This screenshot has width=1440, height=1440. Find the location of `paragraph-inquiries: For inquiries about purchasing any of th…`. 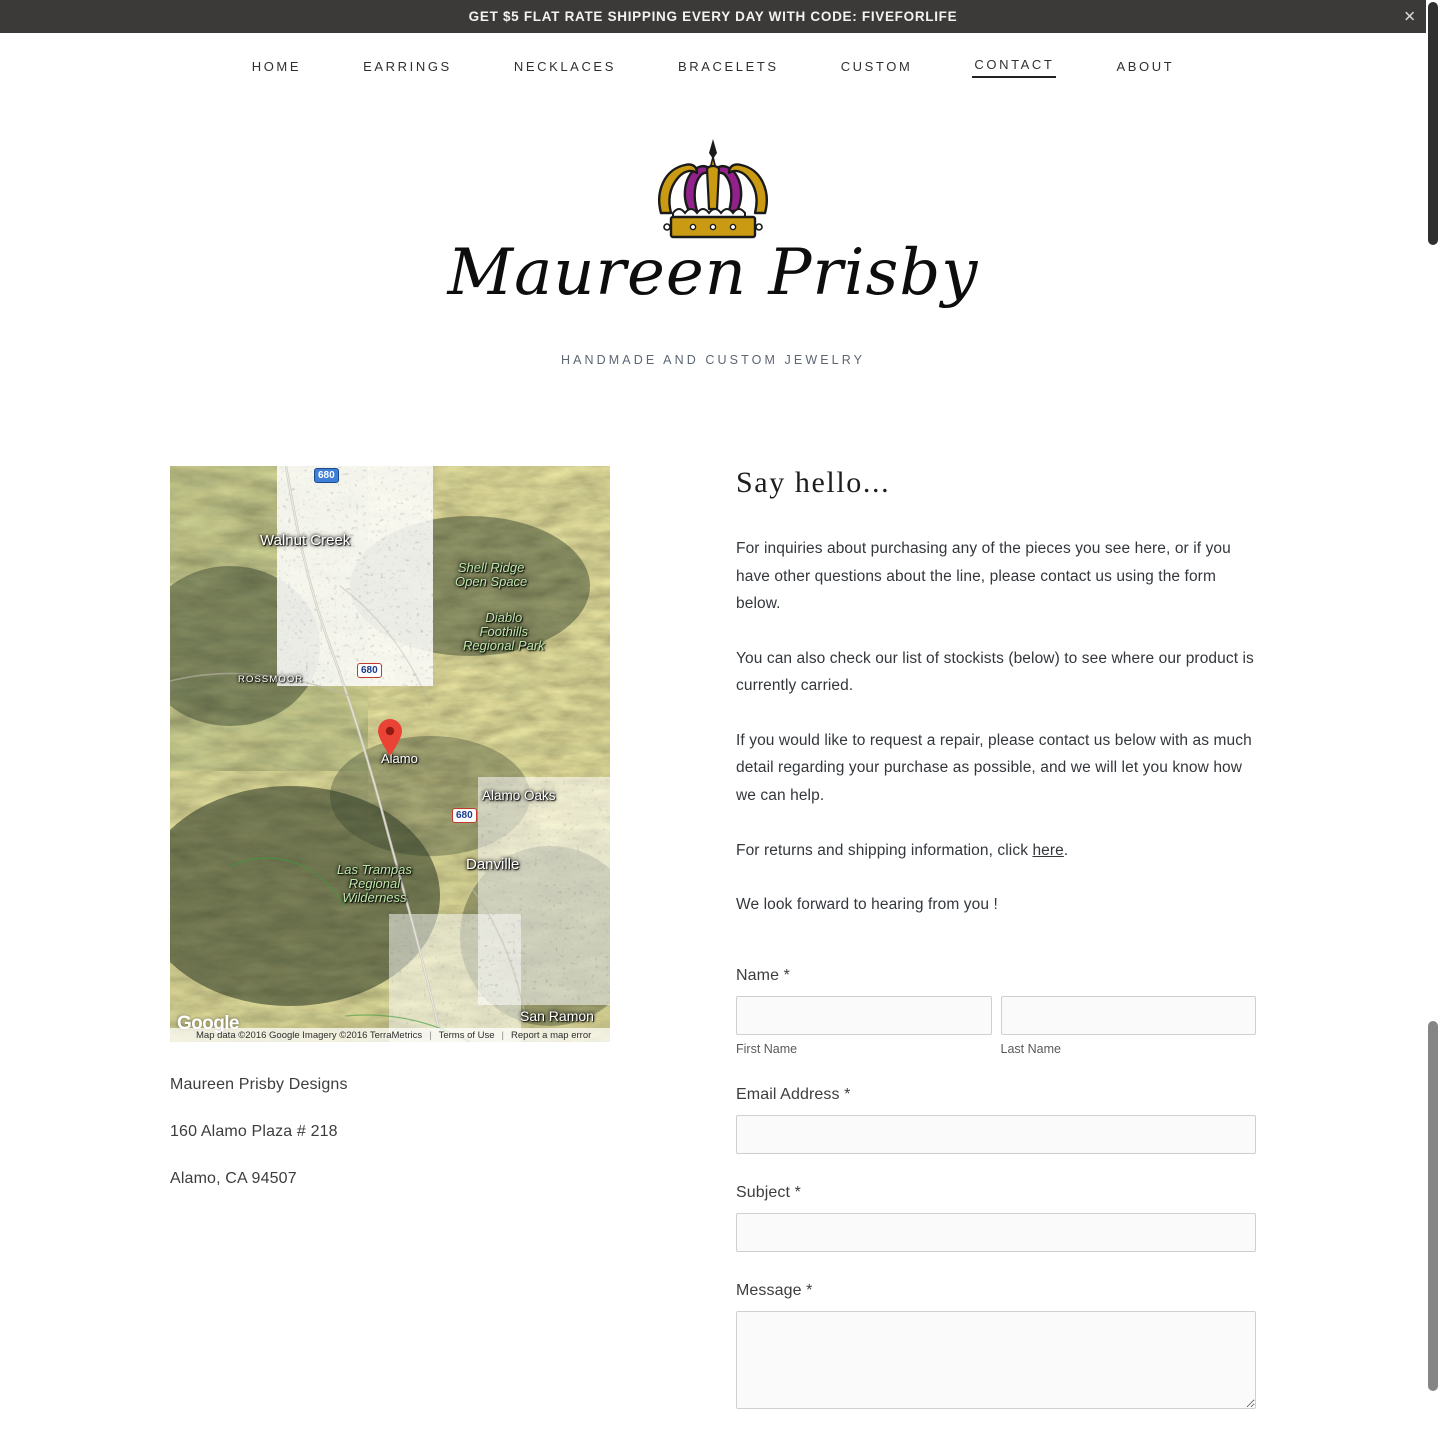

paragraph-inquiries: For inquiries about purchasing any of th… is located at coordinates (983, 576).